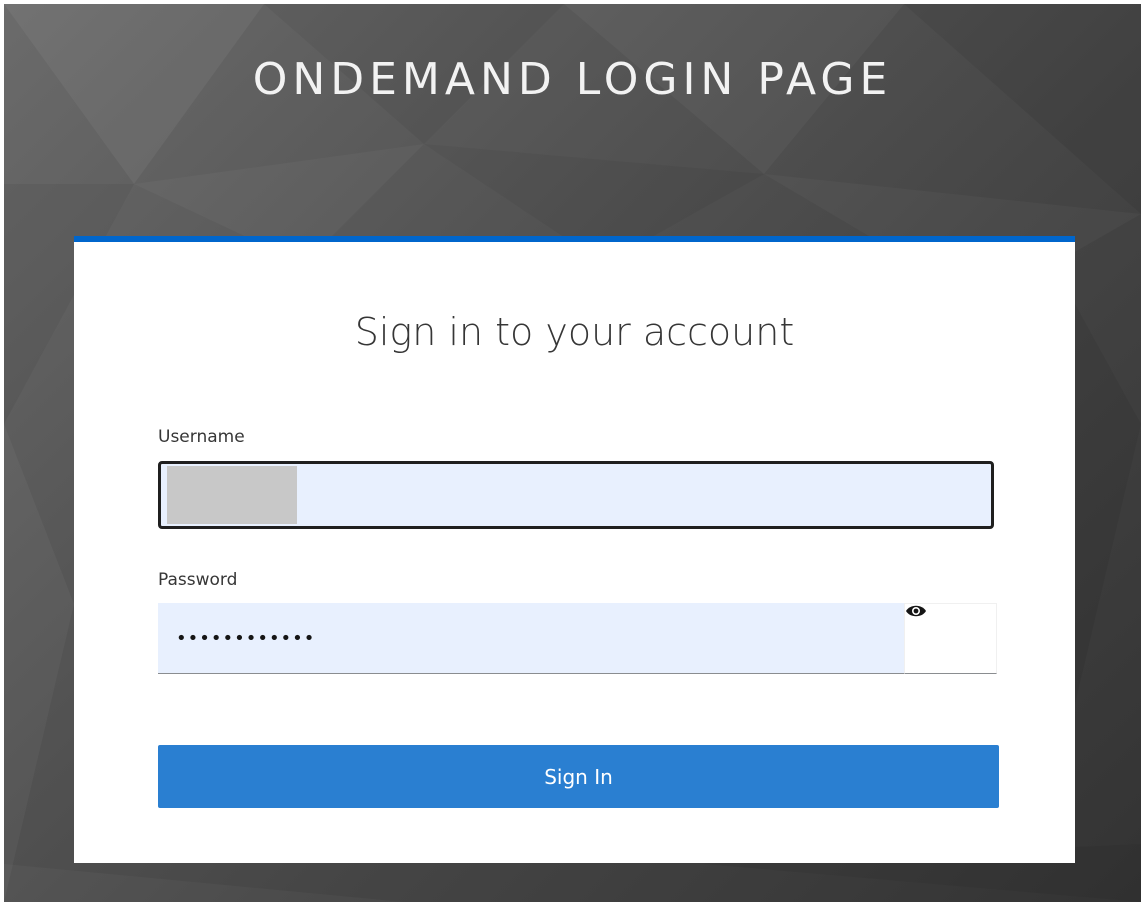 The width and height of the screenshot is (1141, 902). I want to click on username-input, so click(576, 495).